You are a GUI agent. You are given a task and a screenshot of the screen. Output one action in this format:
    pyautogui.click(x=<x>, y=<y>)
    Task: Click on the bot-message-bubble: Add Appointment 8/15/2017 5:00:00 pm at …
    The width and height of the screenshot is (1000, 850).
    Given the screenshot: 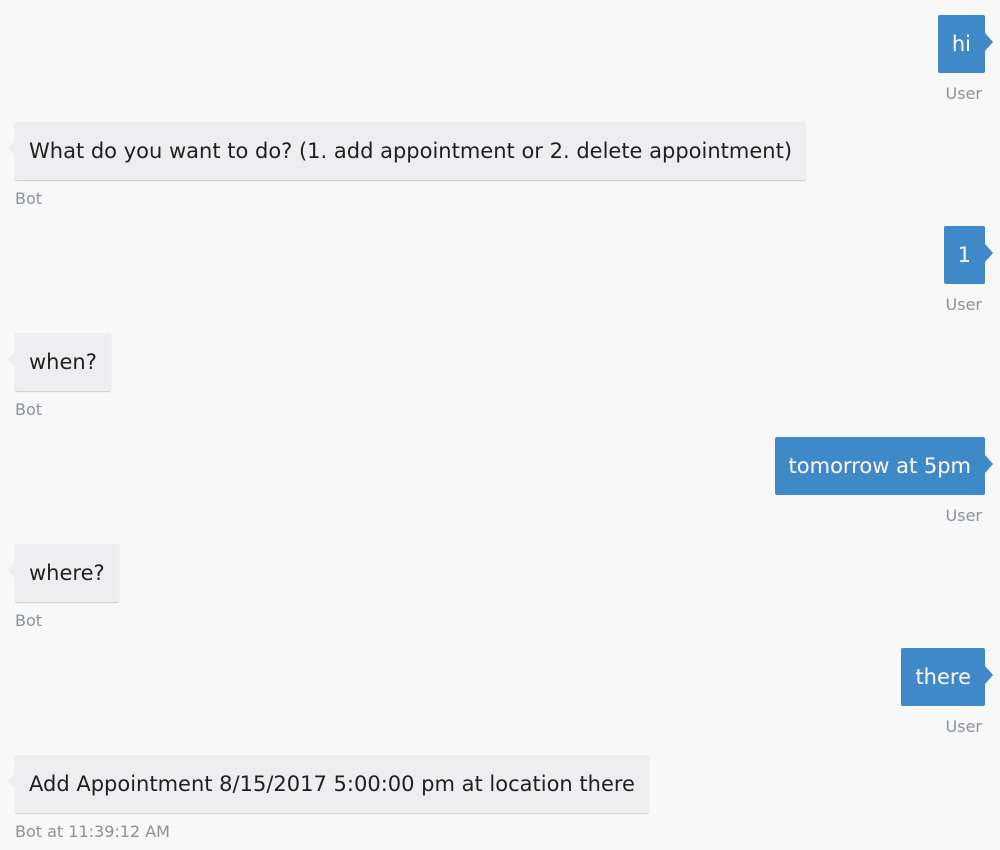 What is the action you would take?
    pyautogui.click(x=328, y=784)
    